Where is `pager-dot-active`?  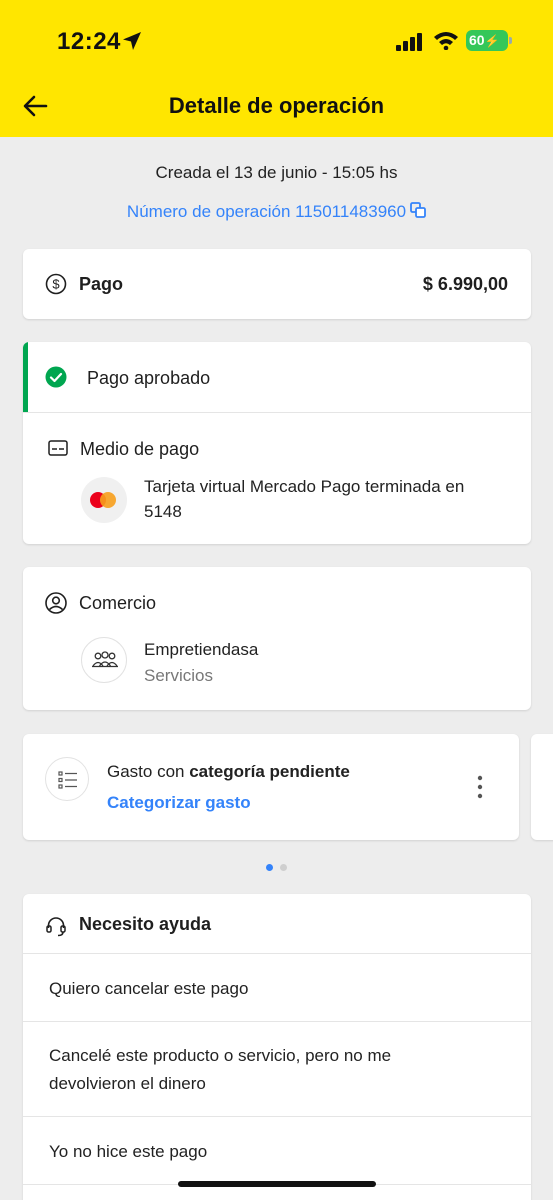 pager-dot-active is located at coordinates (269, 867).